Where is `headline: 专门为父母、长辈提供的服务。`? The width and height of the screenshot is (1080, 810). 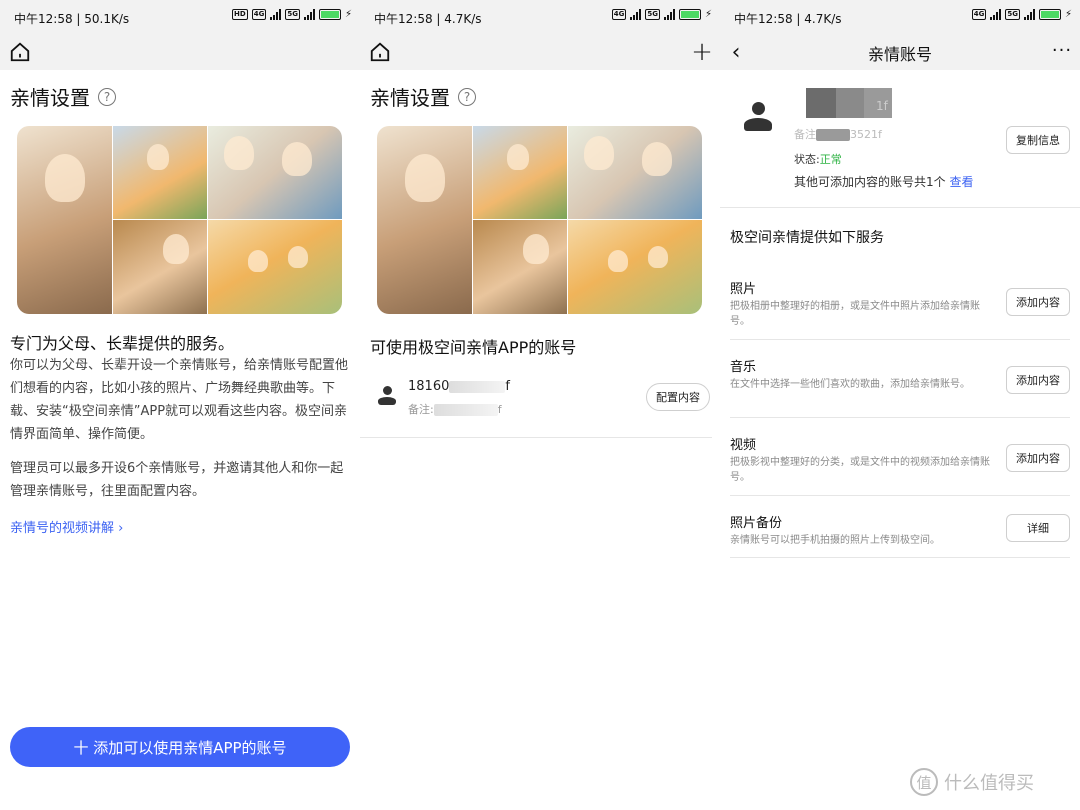 headline: 专门为父母、长辈提供的服务。 is located at coordinates (122, 343).